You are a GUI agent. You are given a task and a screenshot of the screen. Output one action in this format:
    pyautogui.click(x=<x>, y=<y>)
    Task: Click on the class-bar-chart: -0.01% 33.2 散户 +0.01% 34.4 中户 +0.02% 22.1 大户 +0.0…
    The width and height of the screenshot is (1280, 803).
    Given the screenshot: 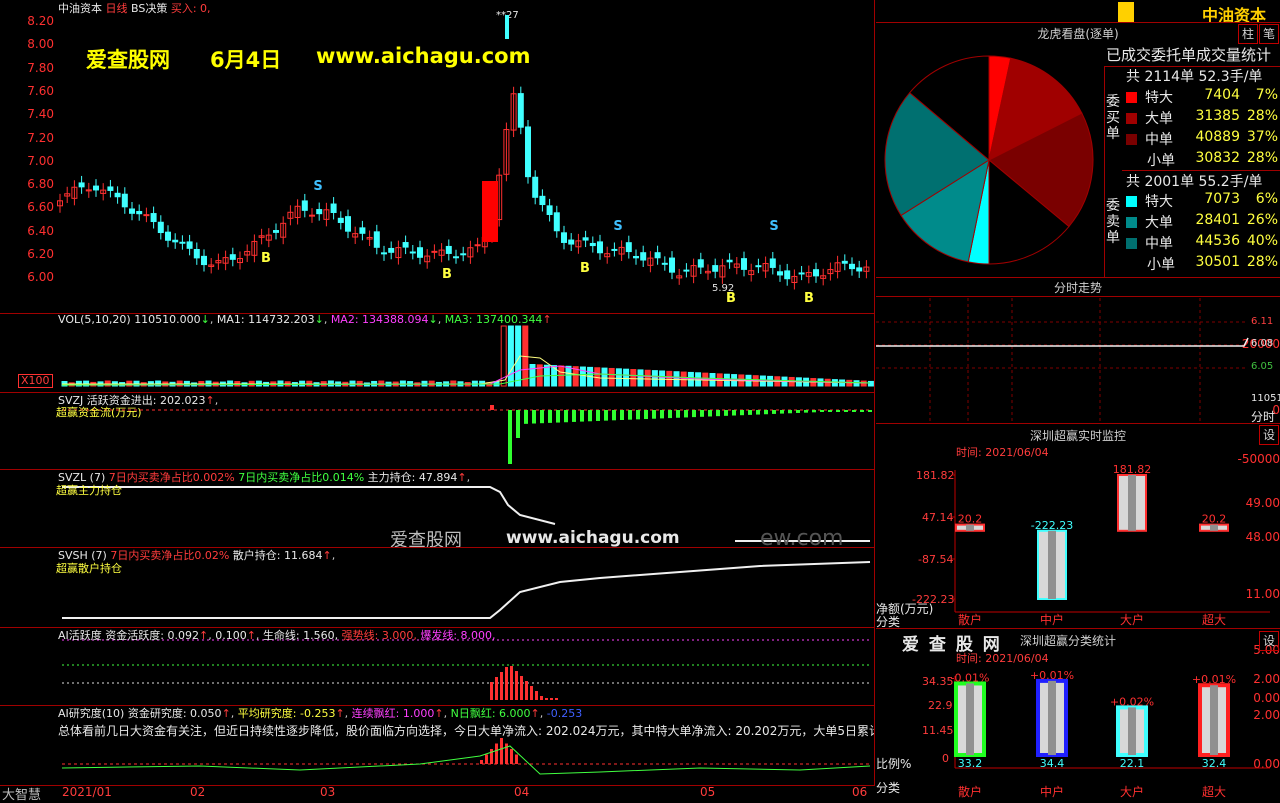 What is the action you would take?
    pyautogui.click(x=1110, y=734)
    